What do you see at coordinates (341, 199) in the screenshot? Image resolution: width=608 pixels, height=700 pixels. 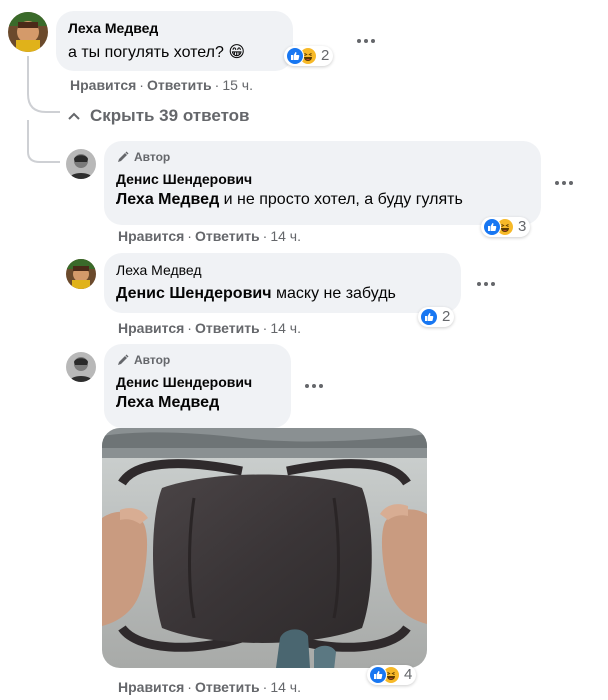 I see `comment-text-body: и не просто хотел, а буду гулять` at bounding box center [341, 199].